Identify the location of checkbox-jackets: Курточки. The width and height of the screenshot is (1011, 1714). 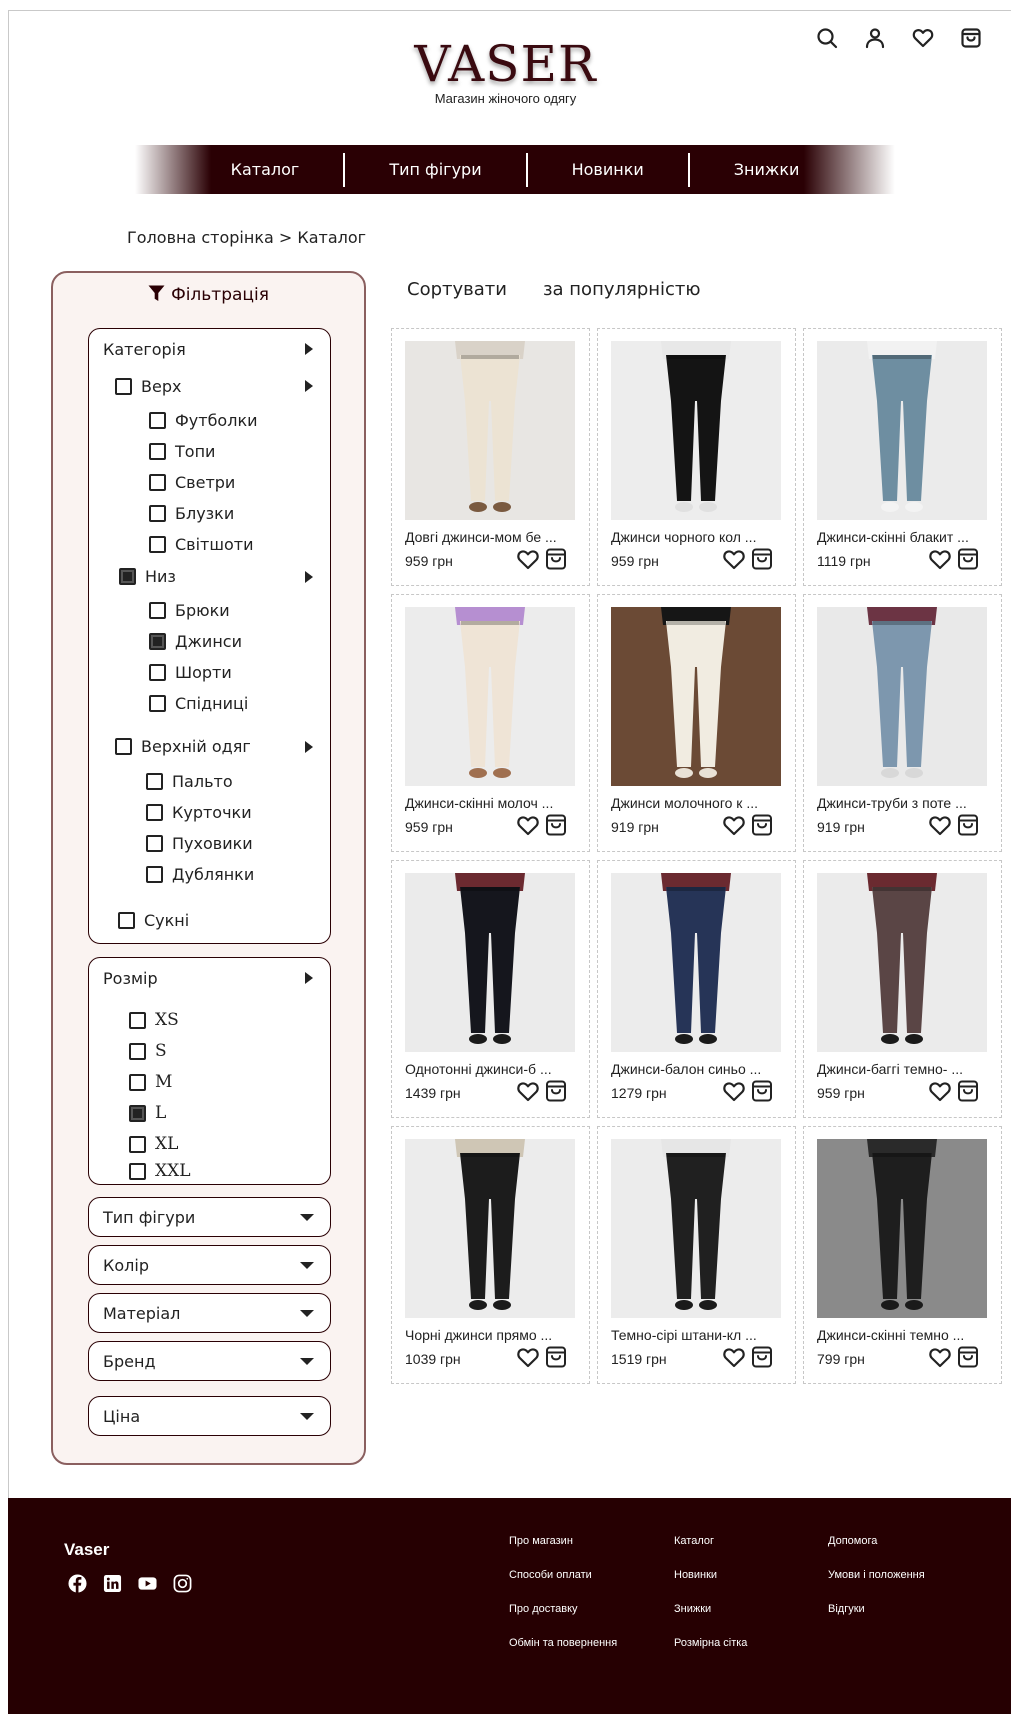
(199, 812).